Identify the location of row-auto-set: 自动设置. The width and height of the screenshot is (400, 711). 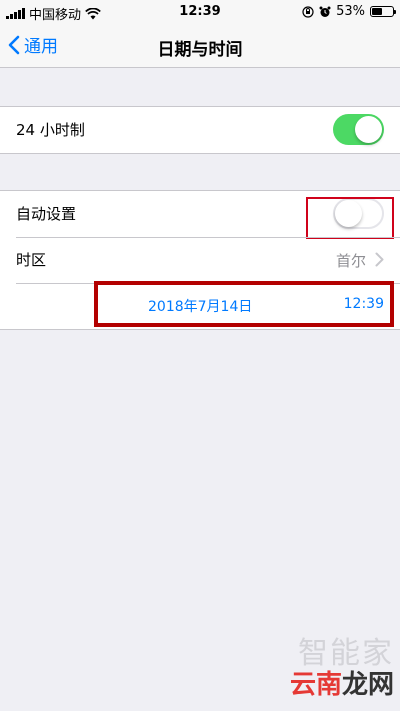
(200, 215).